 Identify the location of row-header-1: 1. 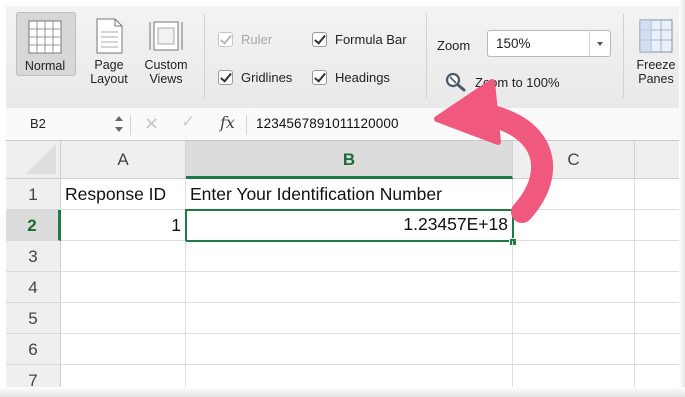
(33, 194).